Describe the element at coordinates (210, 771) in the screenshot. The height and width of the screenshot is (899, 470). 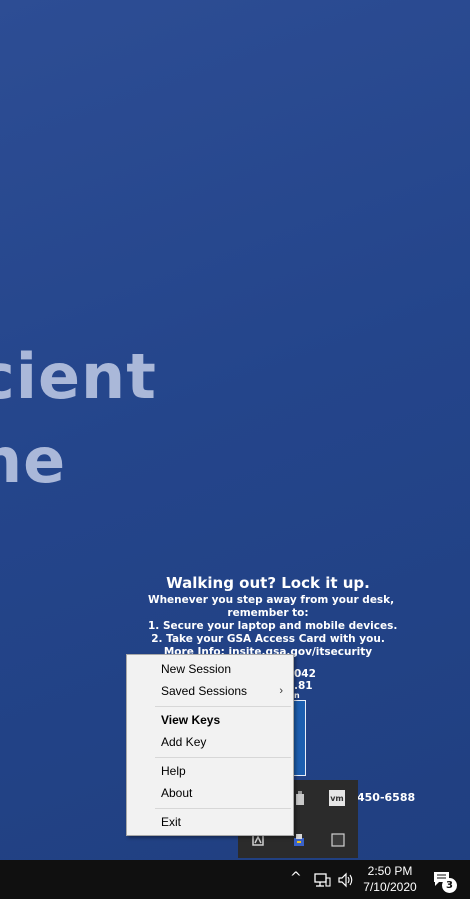
I see `menu-item-help: Help` at that location.